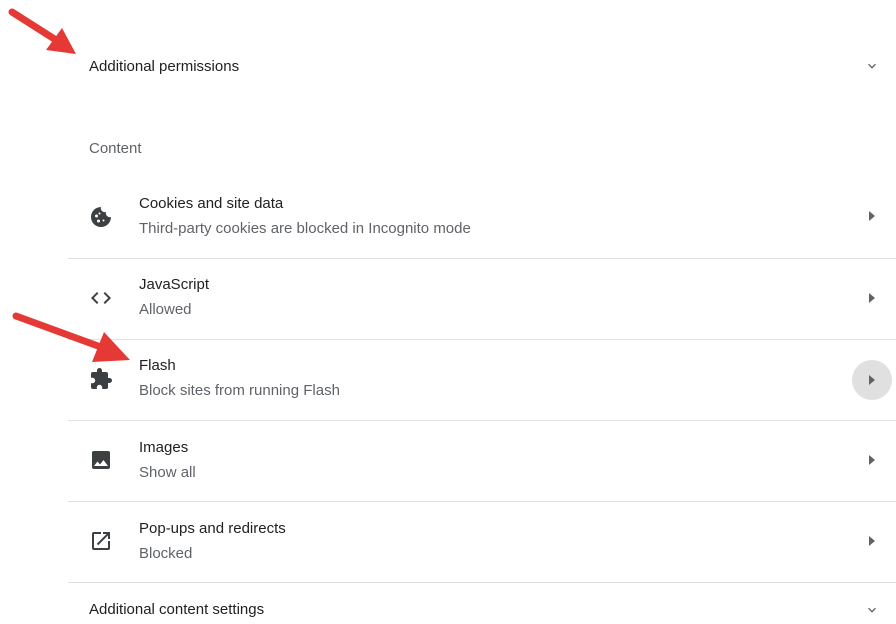 Image resolution: width=896 pixels, height=624 pixels. I want to click on flash-item: Flash Block sites from running Flash, so click(482, 379).